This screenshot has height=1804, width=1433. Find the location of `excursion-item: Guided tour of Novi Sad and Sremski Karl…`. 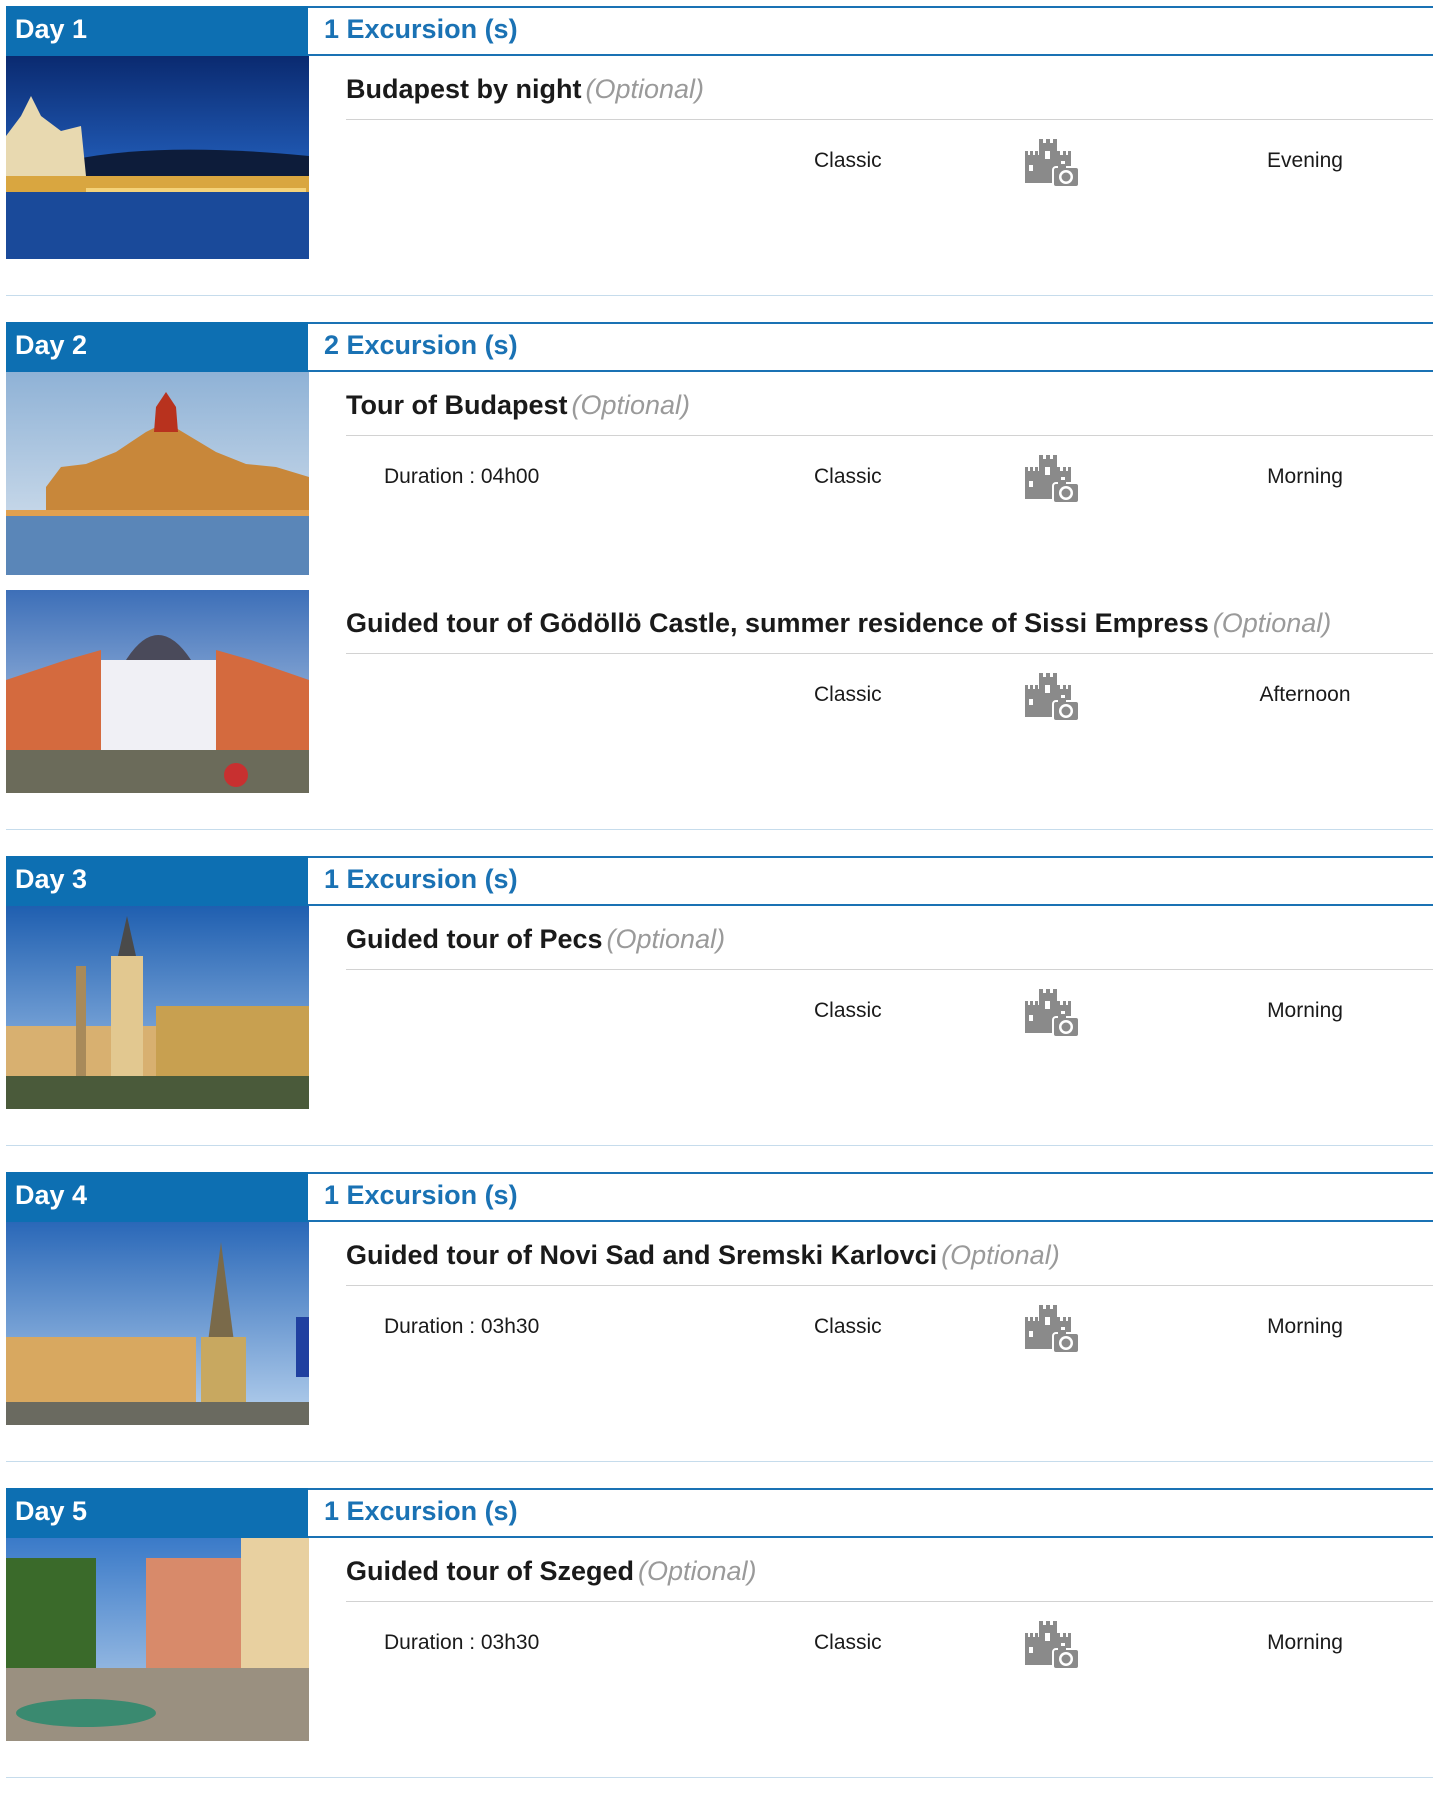

excursion-item: Guided tour of Novi Sad and Sremski Karl… is located at coordinates (719, 1323).